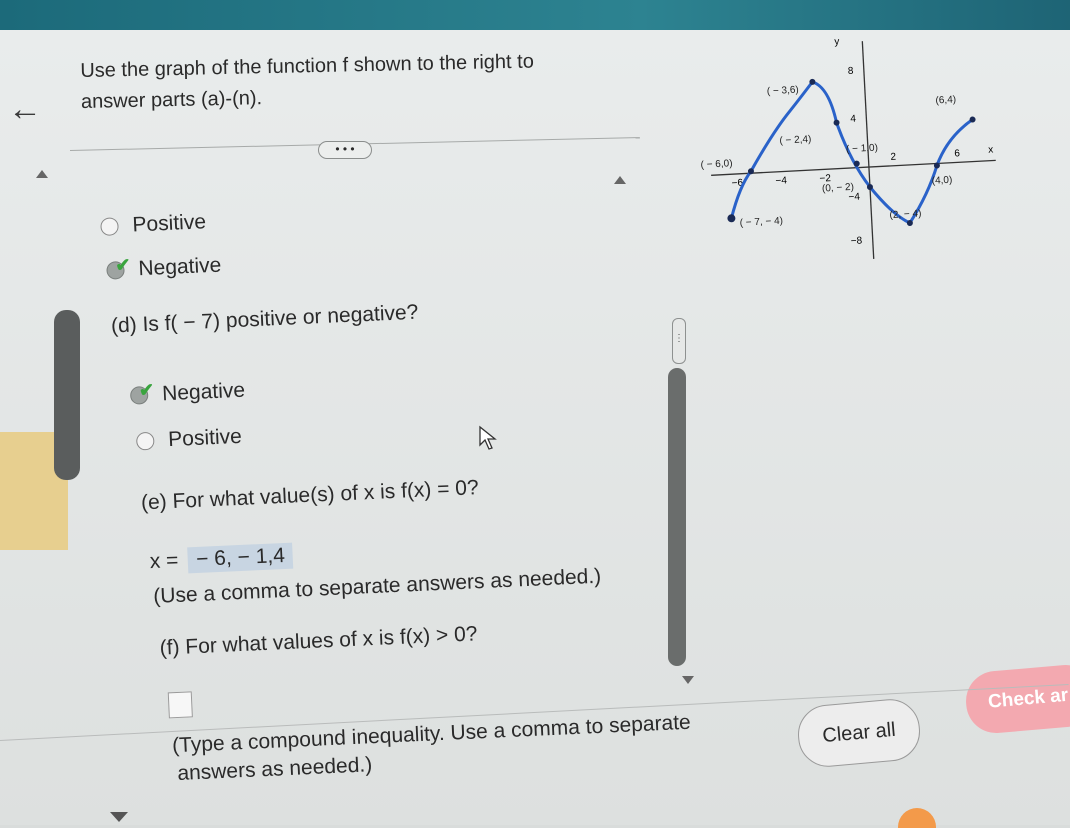 The width and height of the screenshot is (1070, 828). I want to click on vertical-scroll-indicator: ⋮, so click(679, 341).